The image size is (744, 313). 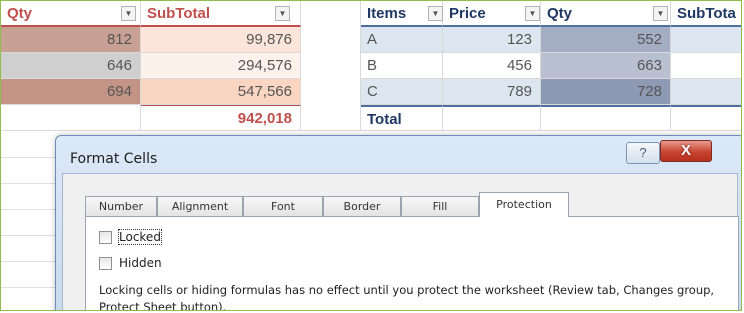 What do you see at coordinates (331, 66) in the screenshot?
I see `empty-column` at bounding box center [331, 66].